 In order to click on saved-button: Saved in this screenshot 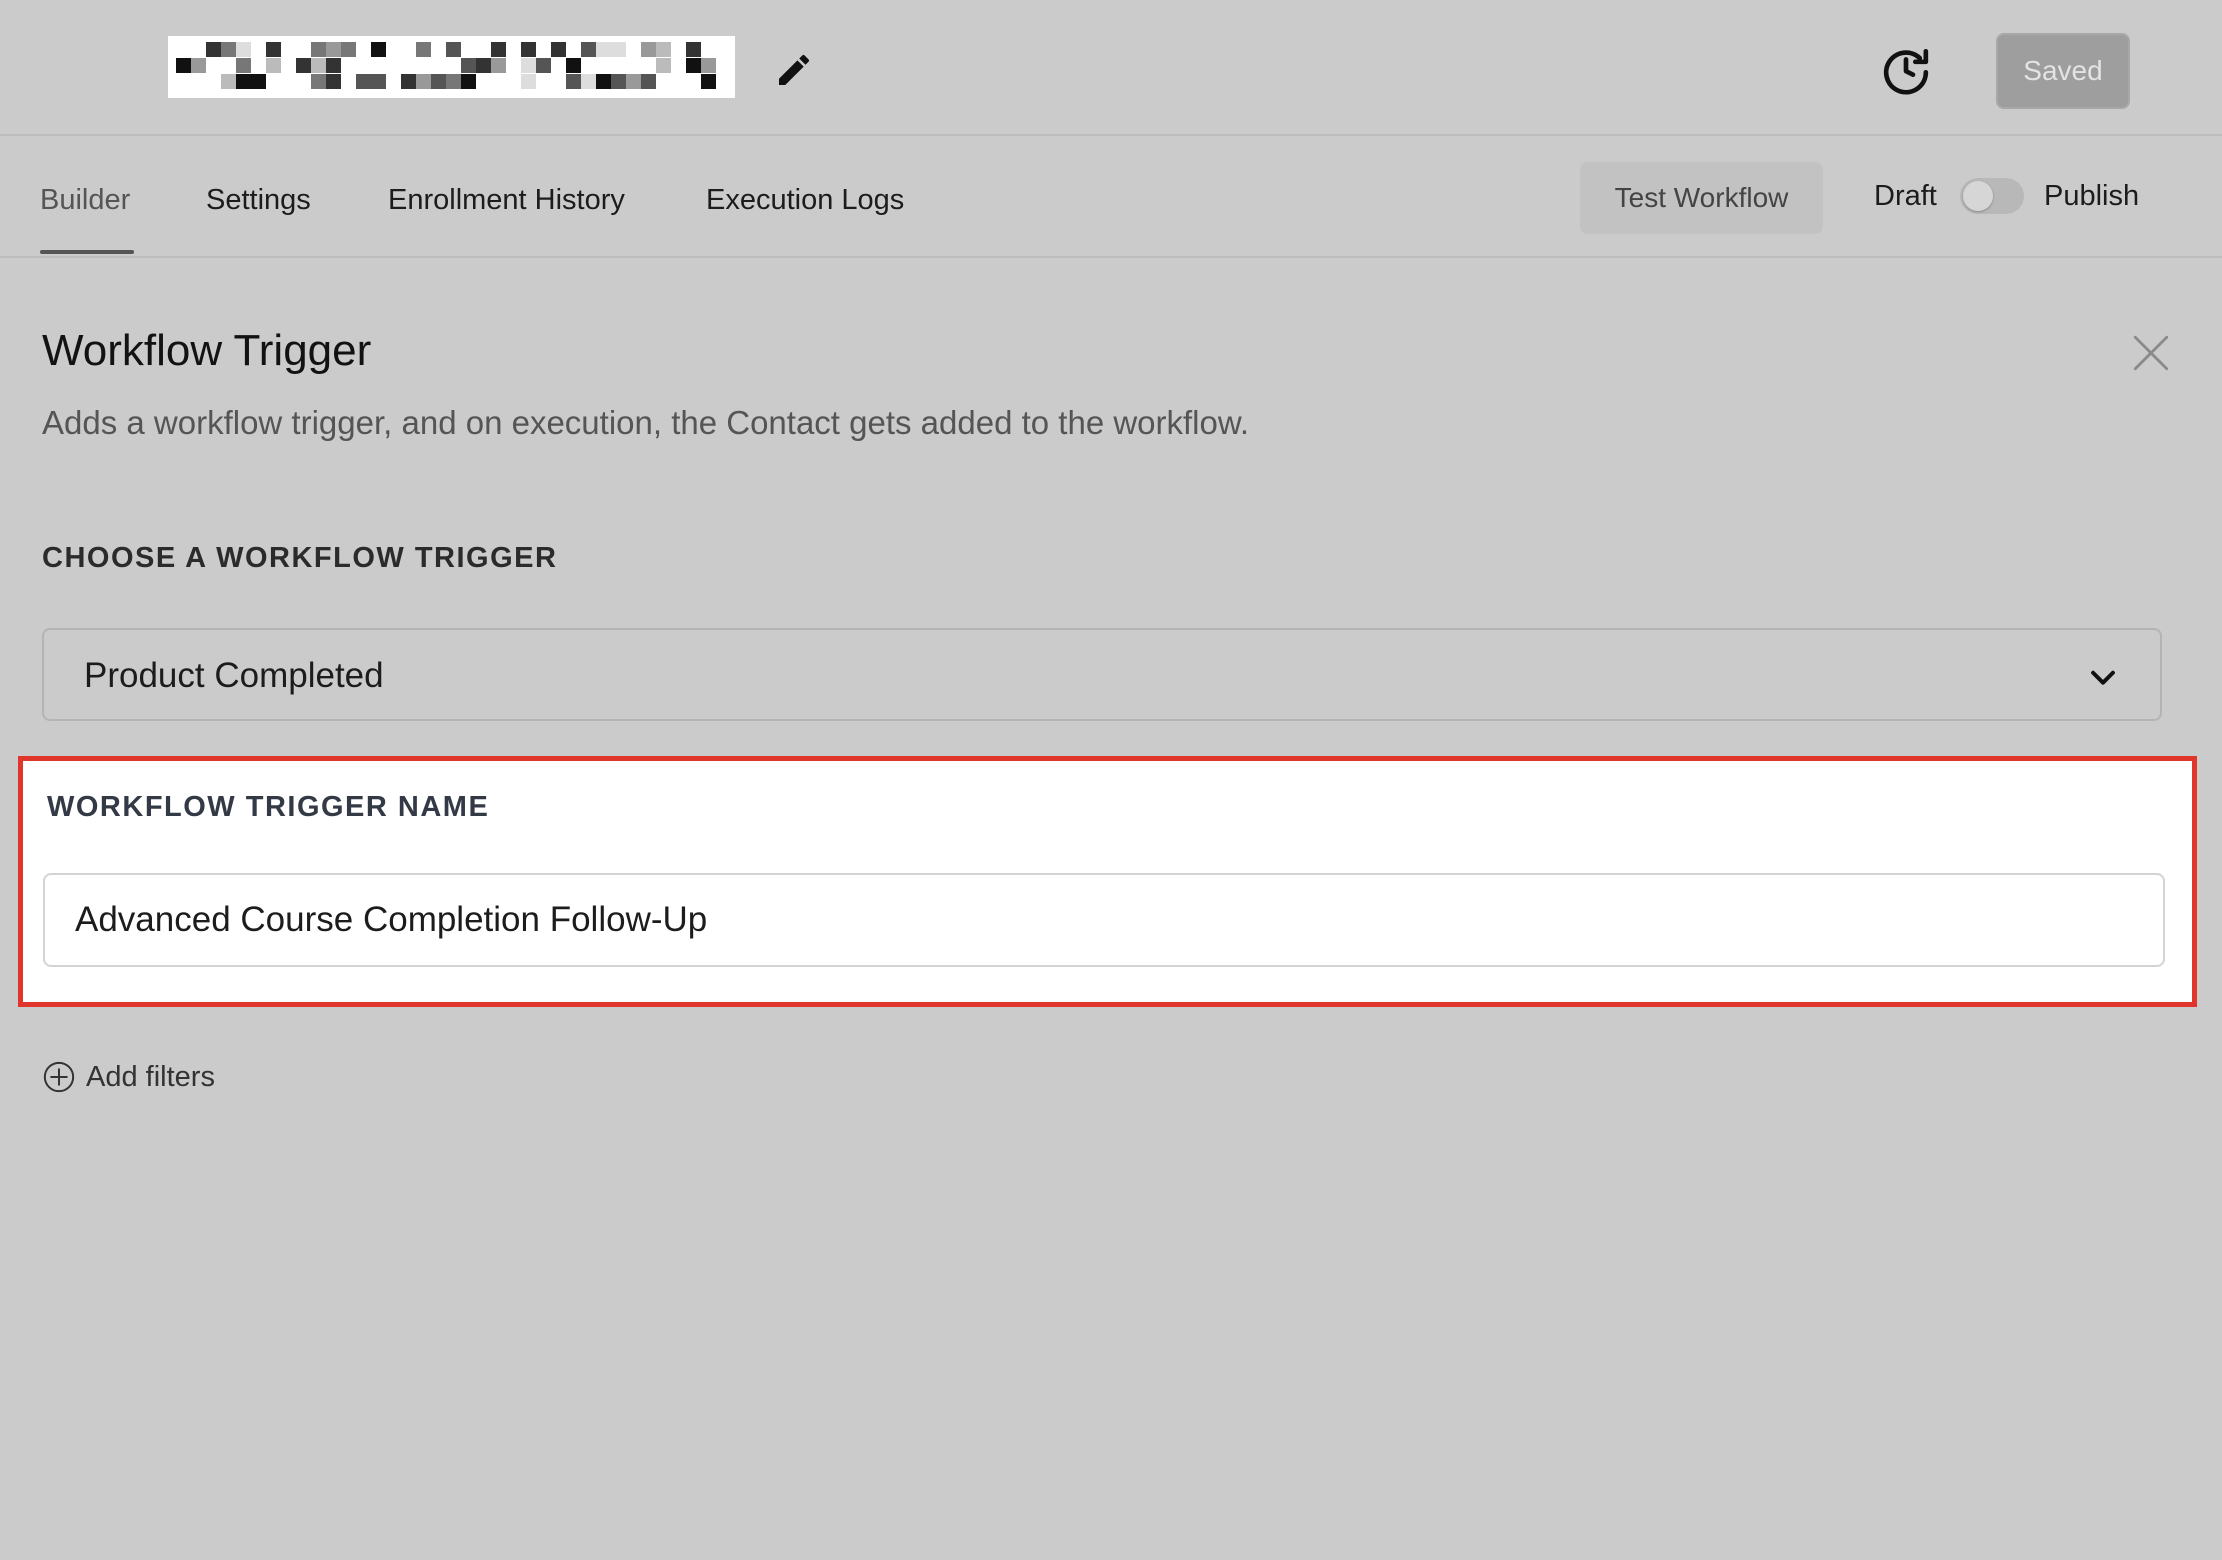, I will do `click(2063, 71)`.